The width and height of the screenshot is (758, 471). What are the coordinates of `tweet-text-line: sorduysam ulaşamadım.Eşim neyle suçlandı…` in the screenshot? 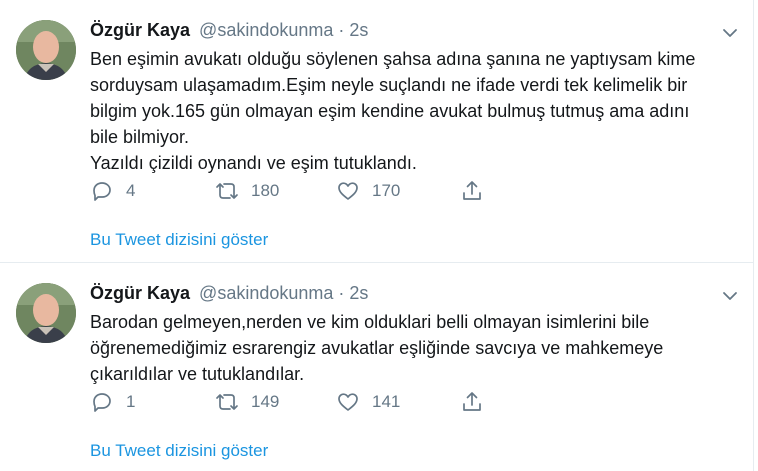 It's located at (389, 85).